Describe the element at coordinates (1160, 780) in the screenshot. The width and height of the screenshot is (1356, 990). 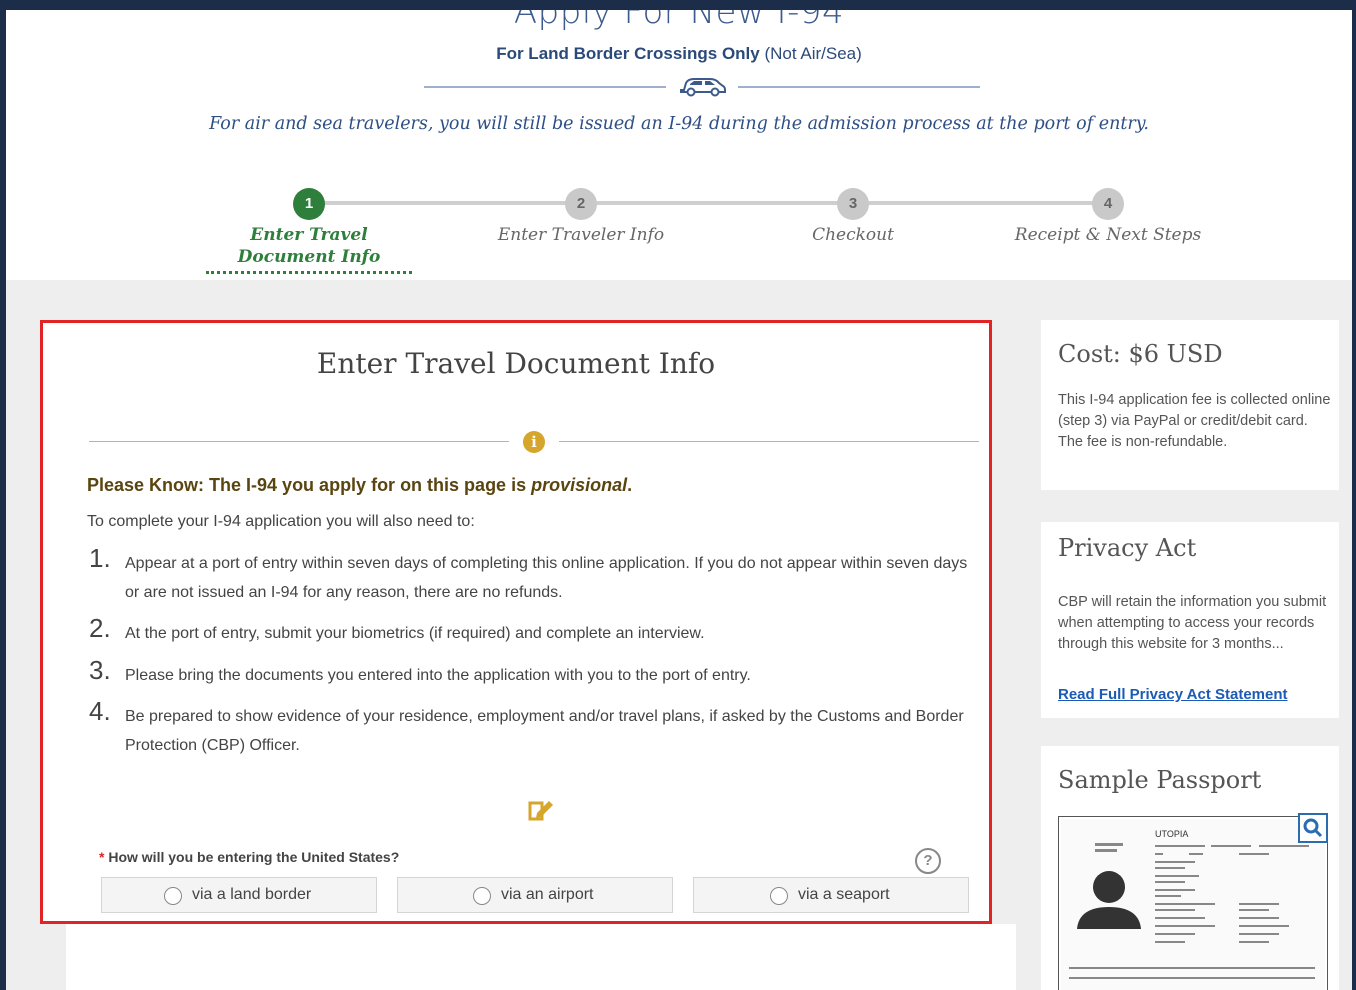
I see `sample-passport-title: Sample Passport` at that location.